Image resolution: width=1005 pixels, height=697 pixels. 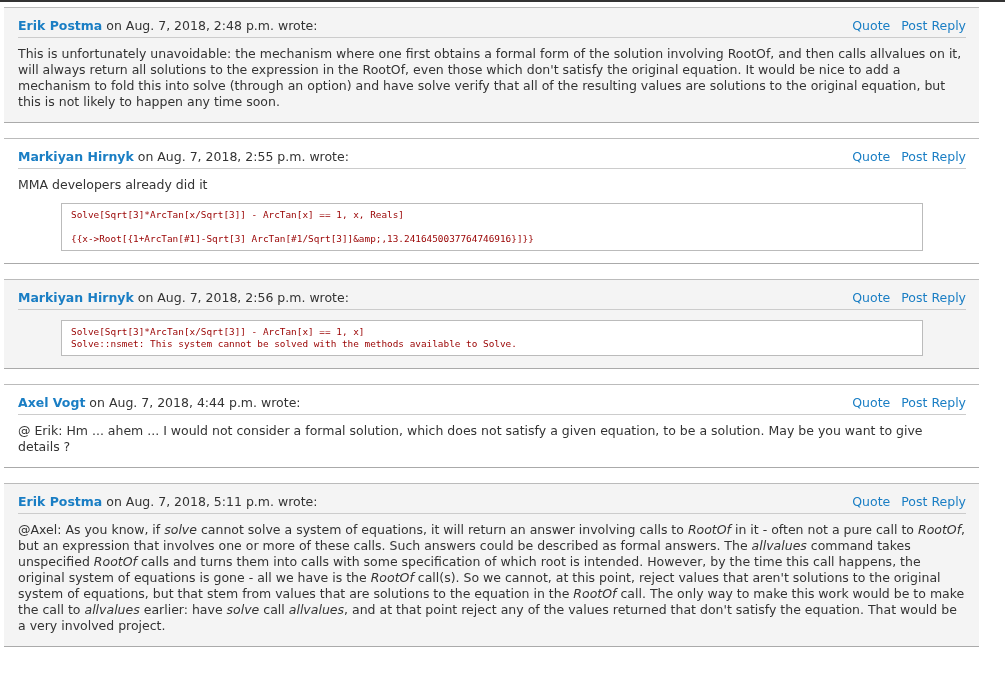 I want to click on post-text: This is unfortunately unavoidable: the mechanism where one first obtains a formal form of the solution involving RootOf, and then calls allvalues on it, will always return all solutions to the expression in the RootOf, even those which don't satisfy the original equation. It would be nice to add a mechanism to fold this into solve (through an option) and have solve verify that all of the resulting values are solutions to the original equation, but this is not likely to happen any time soon., so click(x=490, y=78).